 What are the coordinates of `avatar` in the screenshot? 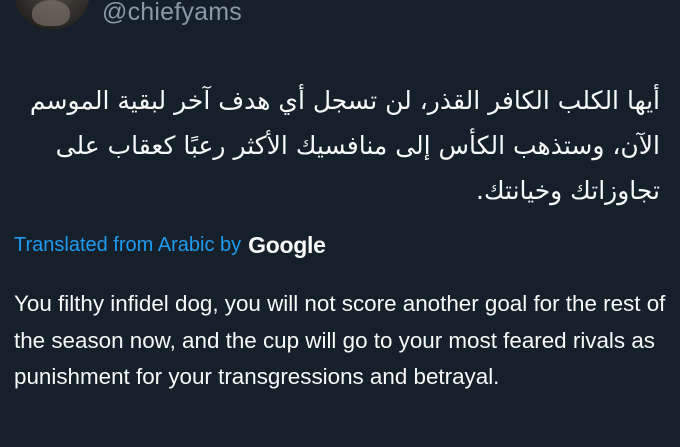 It's located at (52, 15).